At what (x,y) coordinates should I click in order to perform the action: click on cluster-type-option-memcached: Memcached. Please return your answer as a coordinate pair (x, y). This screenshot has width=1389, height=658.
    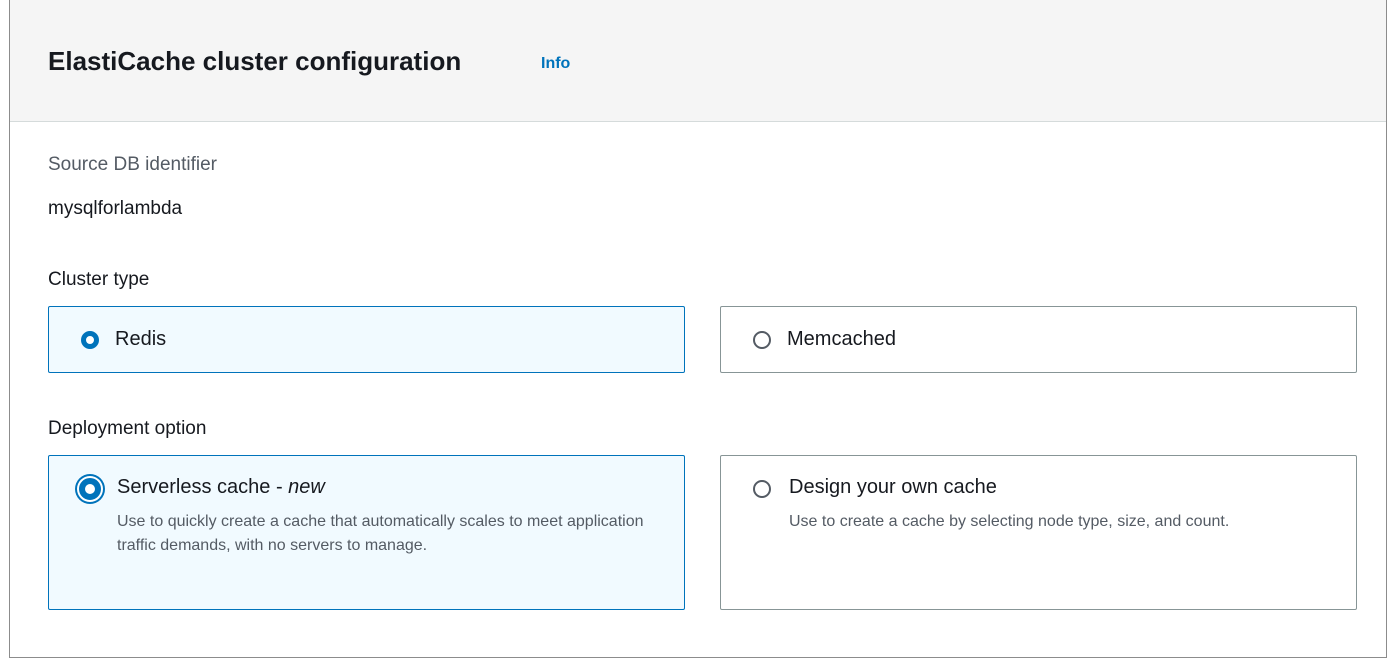
    Looking at the image, I should click on (1038, 339).